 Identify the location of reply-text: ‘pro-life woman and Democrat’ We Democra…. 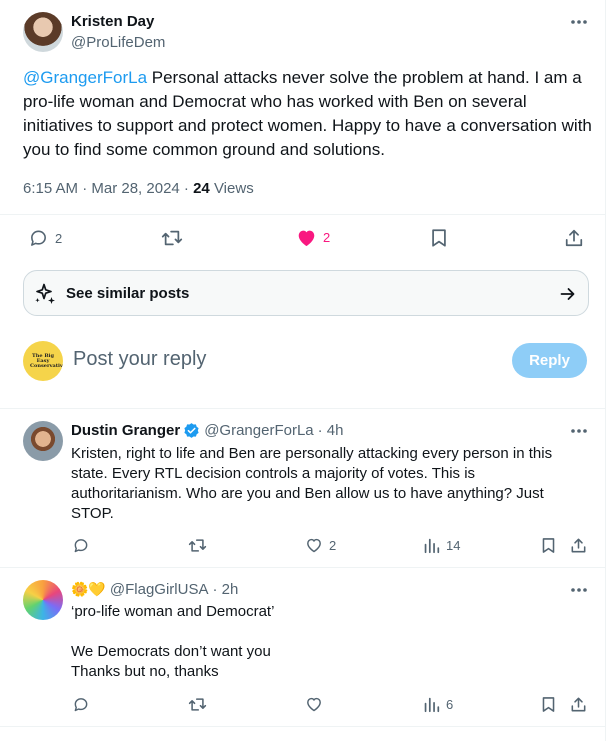
(333, 642).